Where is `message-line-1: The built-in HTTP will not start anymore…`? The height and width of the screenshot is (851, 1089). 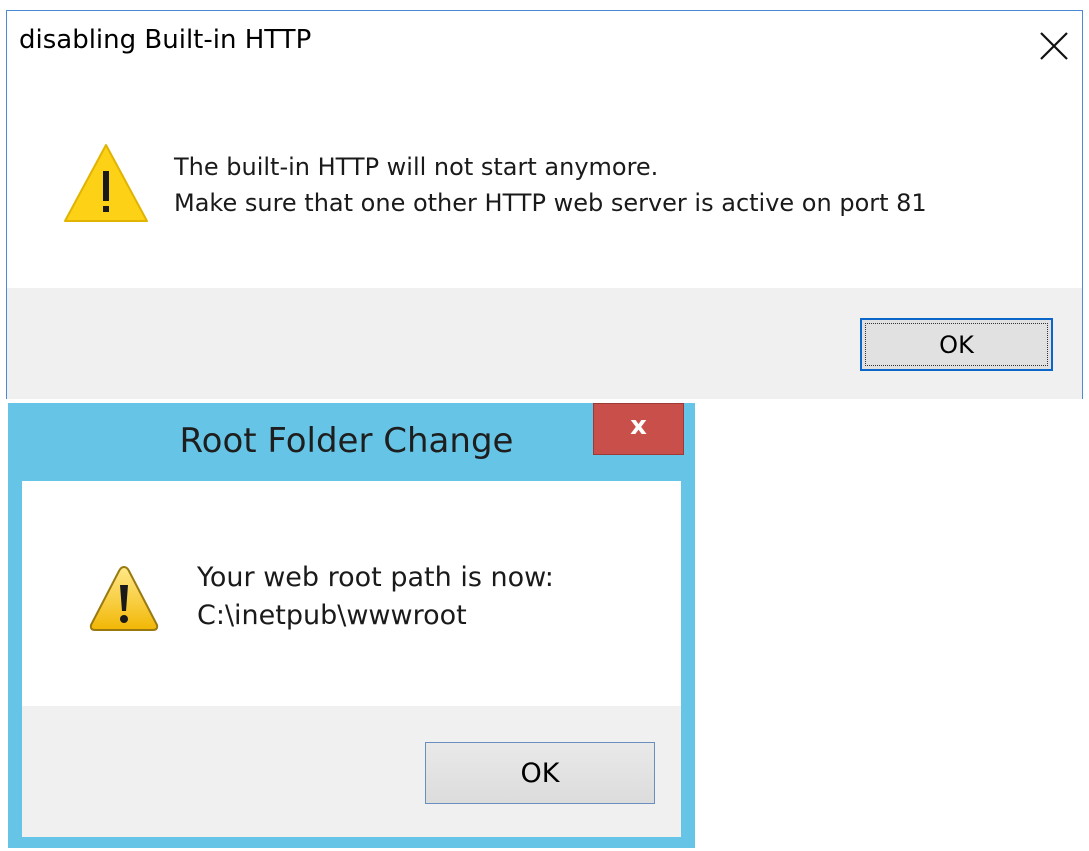
message-line-1: The built-in HTTP will not start anymore… is located at coordinates (416, 167).